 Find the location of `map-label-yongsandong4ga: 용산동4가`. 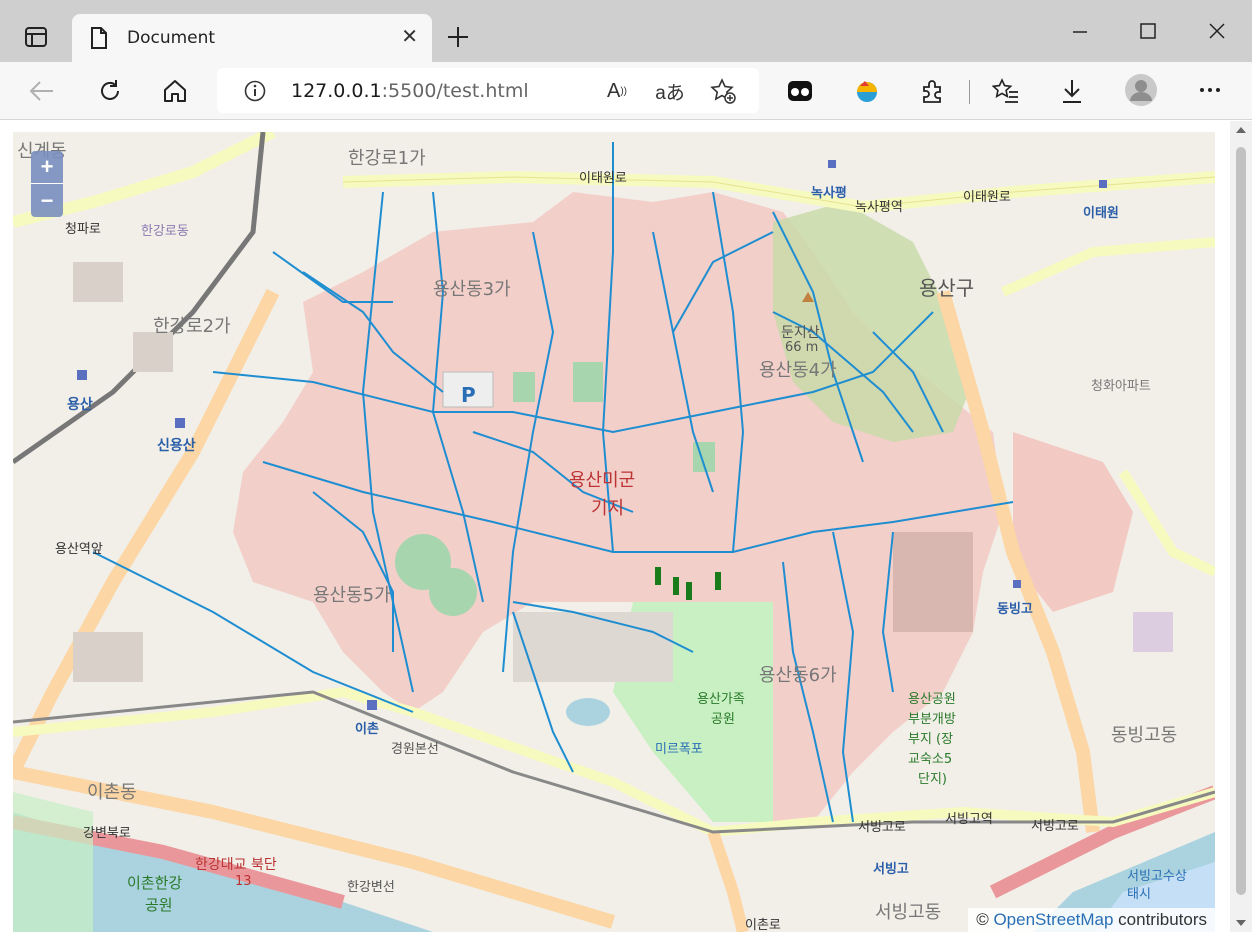

map-label-yongsandong4ga: 용산동4가 is located at coordinates (798, 370).